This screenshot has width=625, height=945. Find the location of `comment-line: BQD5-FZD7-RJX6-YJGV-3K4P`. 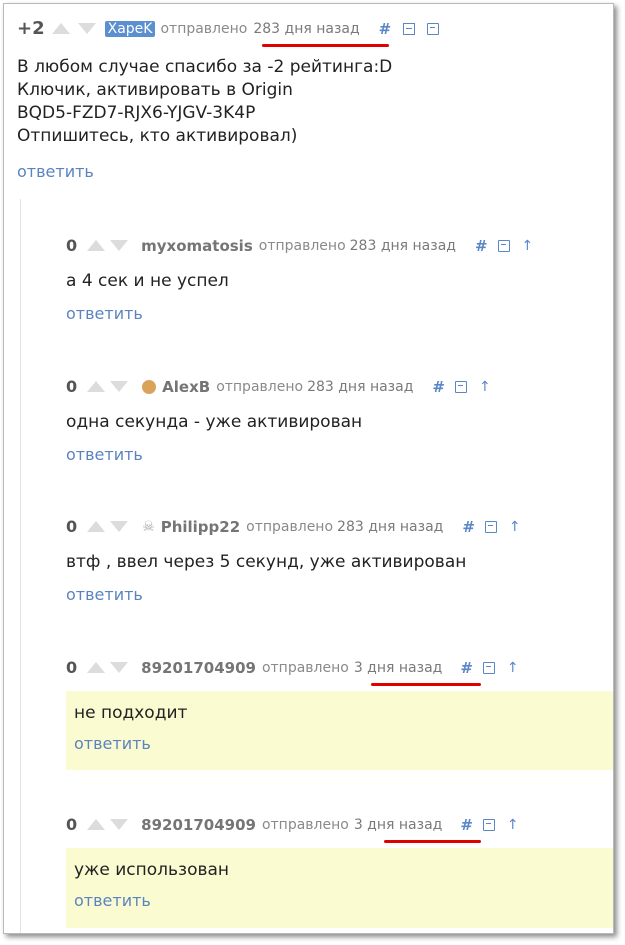

comment-line: BQD5-FZD7-RJX6-YJGV-3K4P is located at coordinates (136, 113).